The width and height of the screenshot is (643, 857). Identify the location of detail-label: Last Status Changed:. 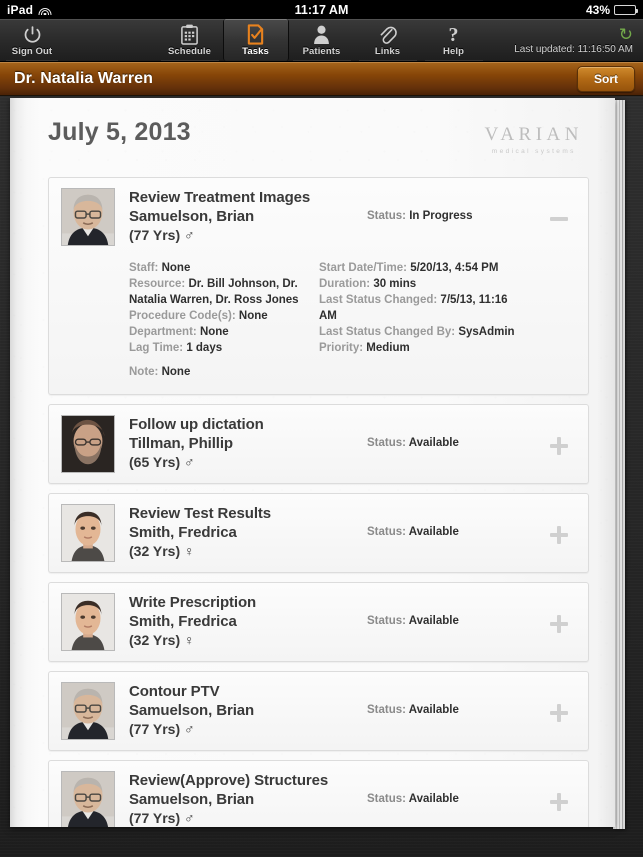
(378, 300).